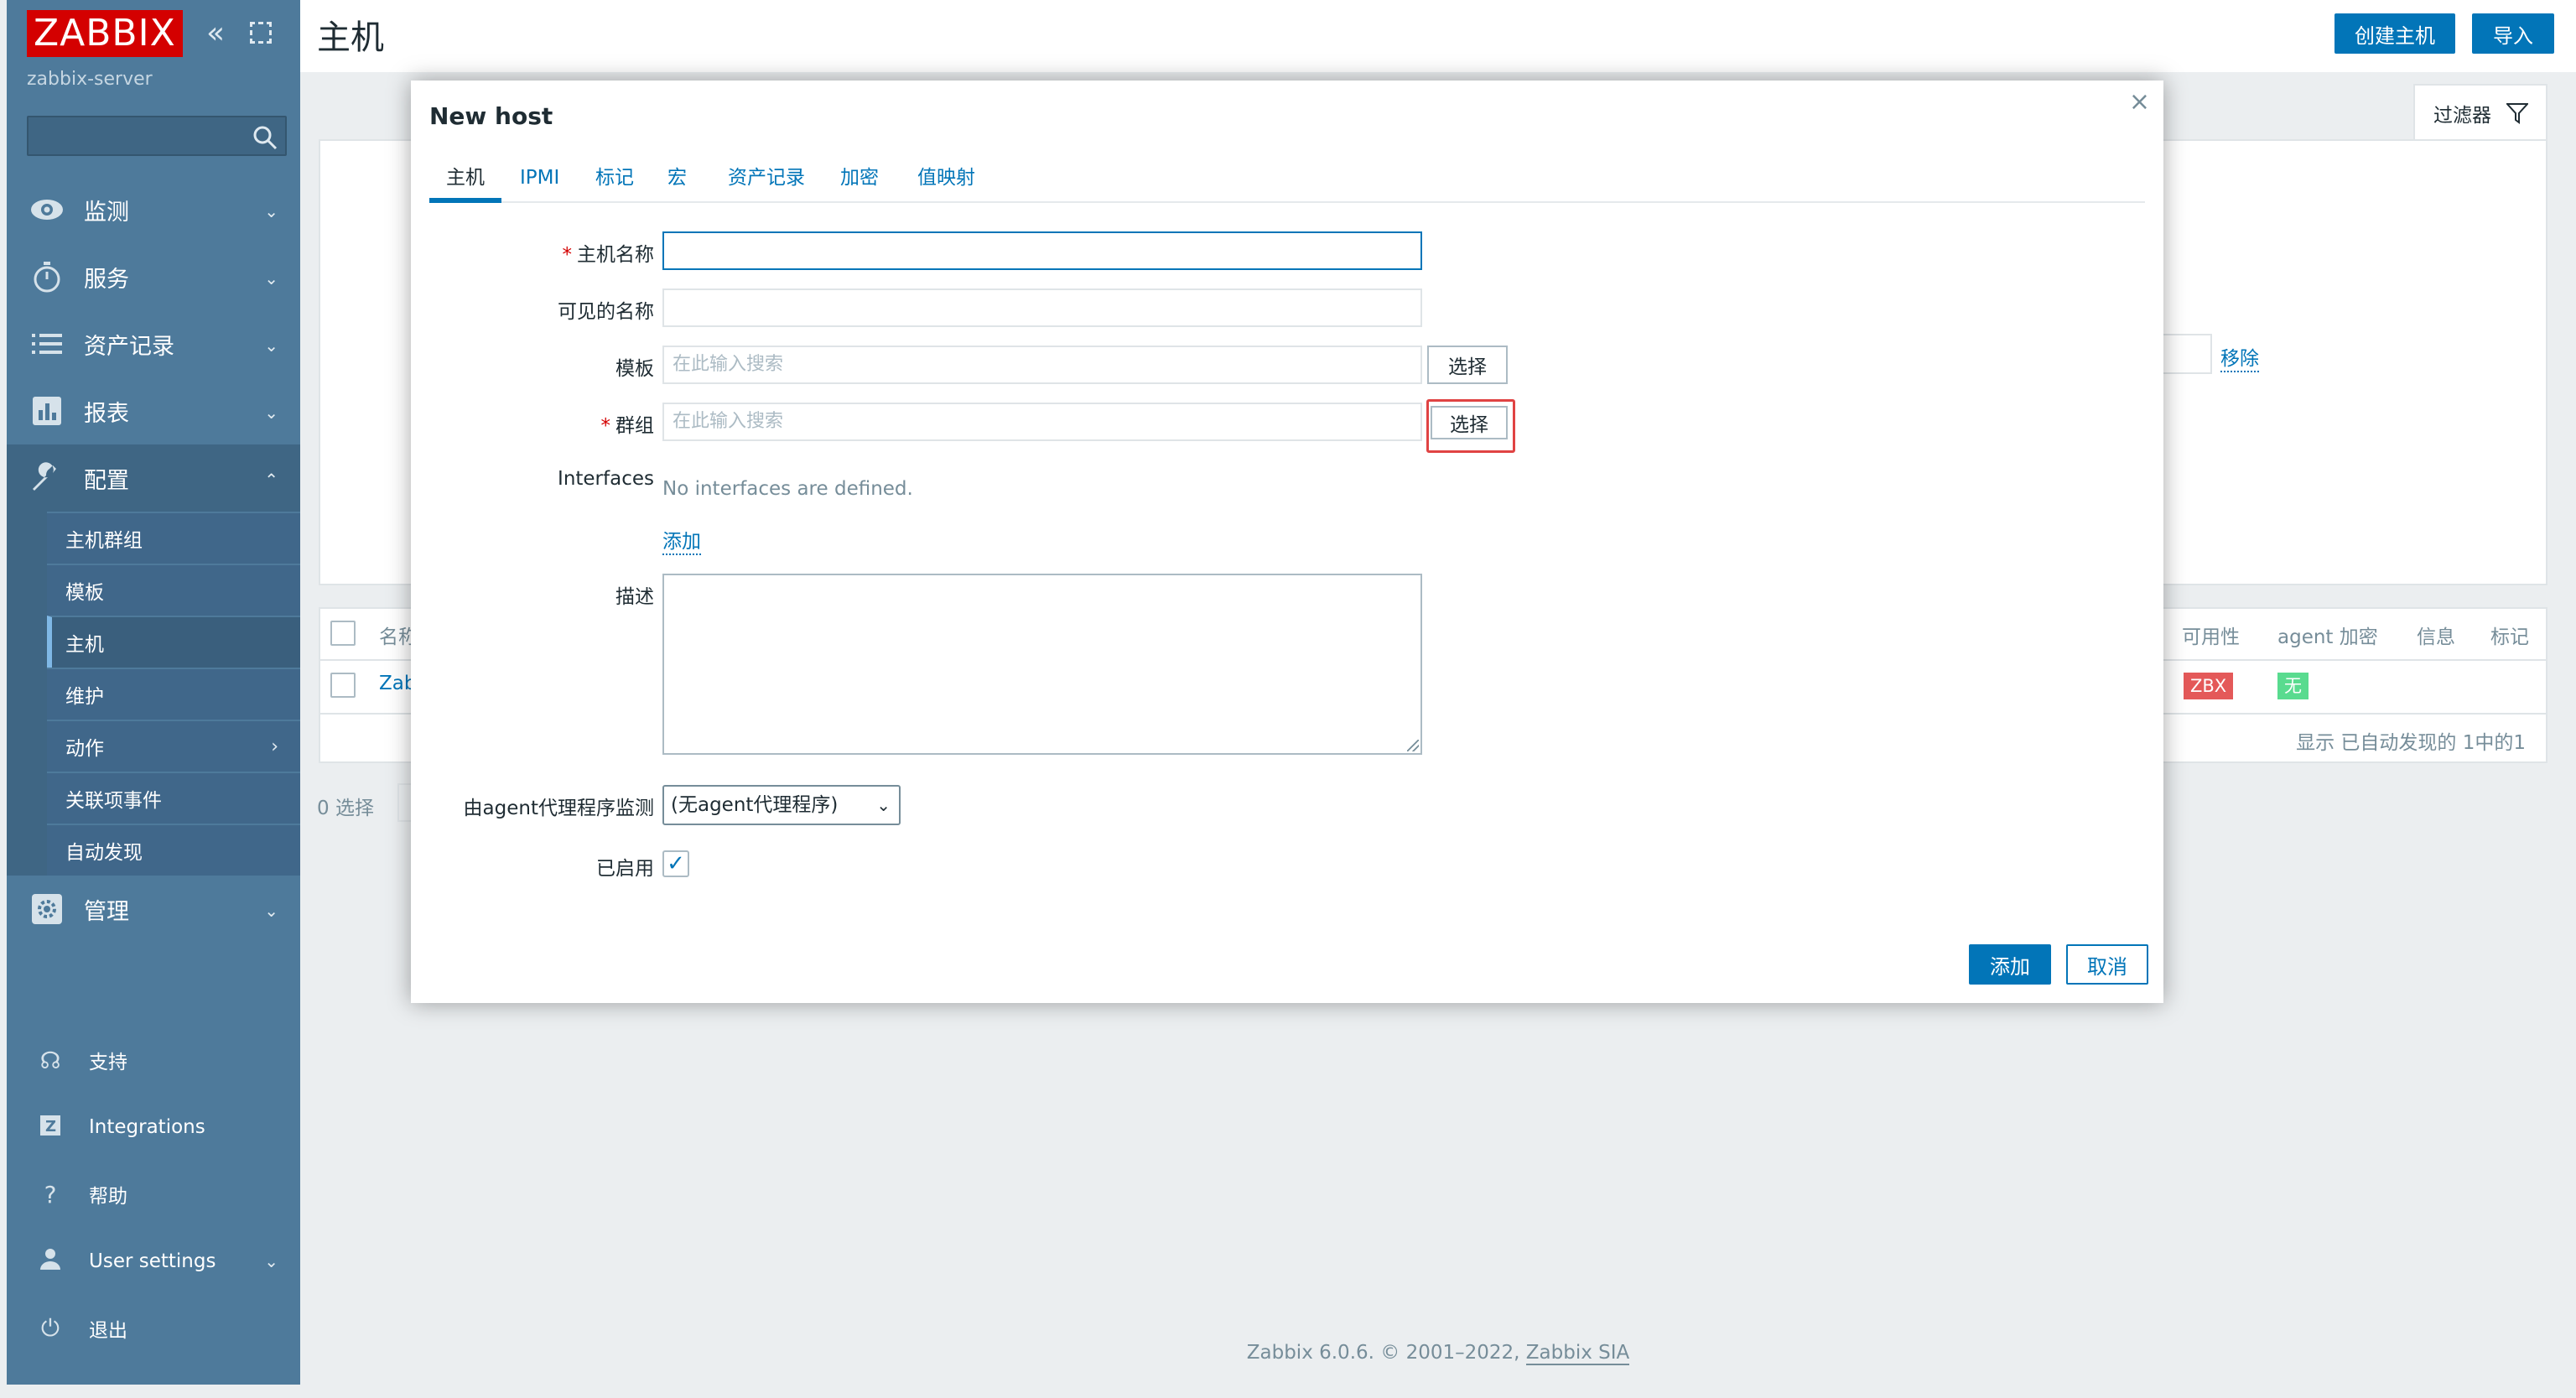  What do you see at coordinates (47, 909) in the screenshot?
I see `gear-icon` at bounding box center [47, 909].